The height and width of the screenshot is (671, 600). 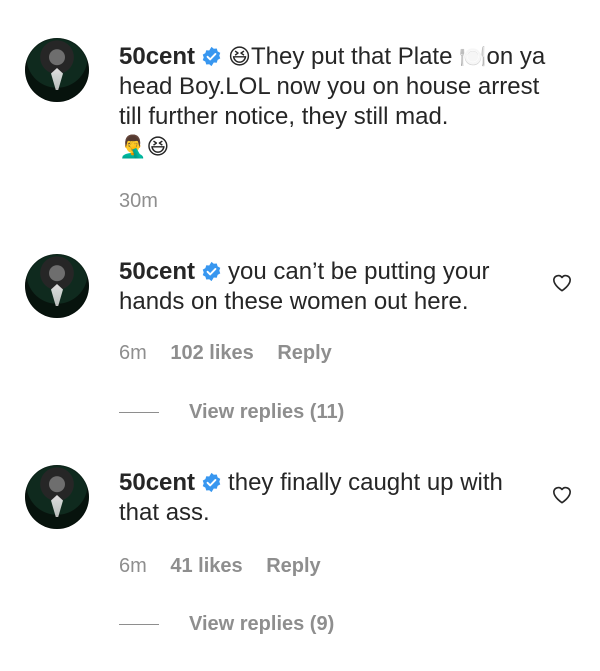 What do you see at coordinates (206, 566) in the screenshot?
I see `likes-count: 41 likes` at bounding box center [206, 566].